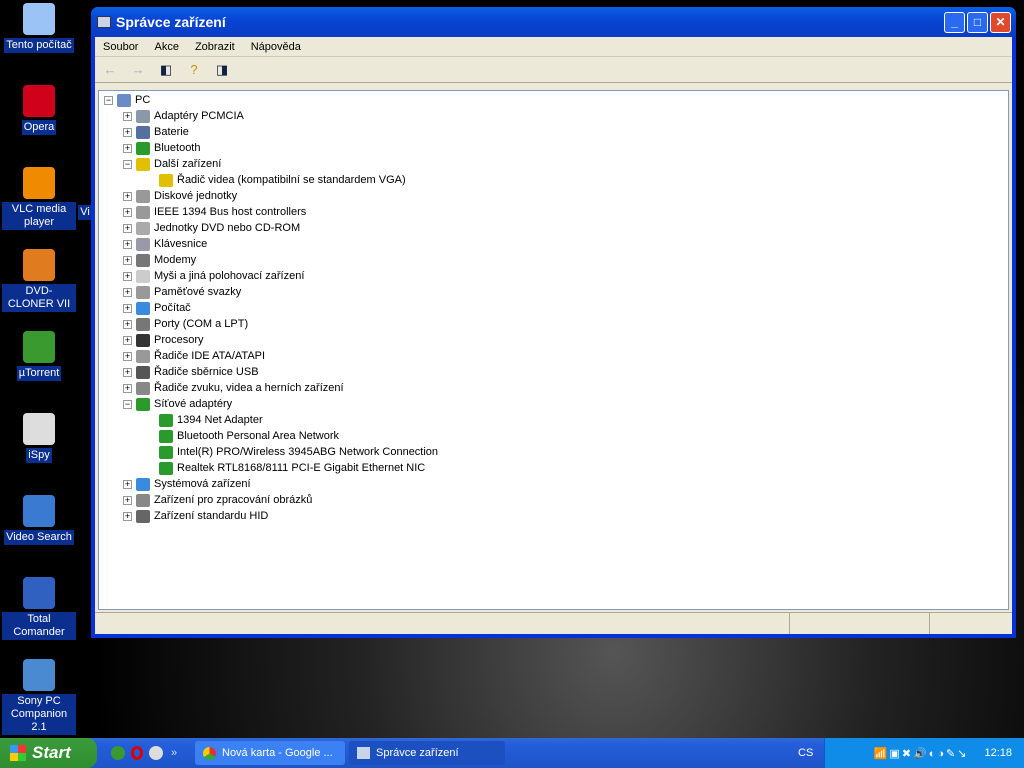 This screenshot has width=1024, height=768. I want to click on desktop-icon: VLC media player, so click(39, 198).